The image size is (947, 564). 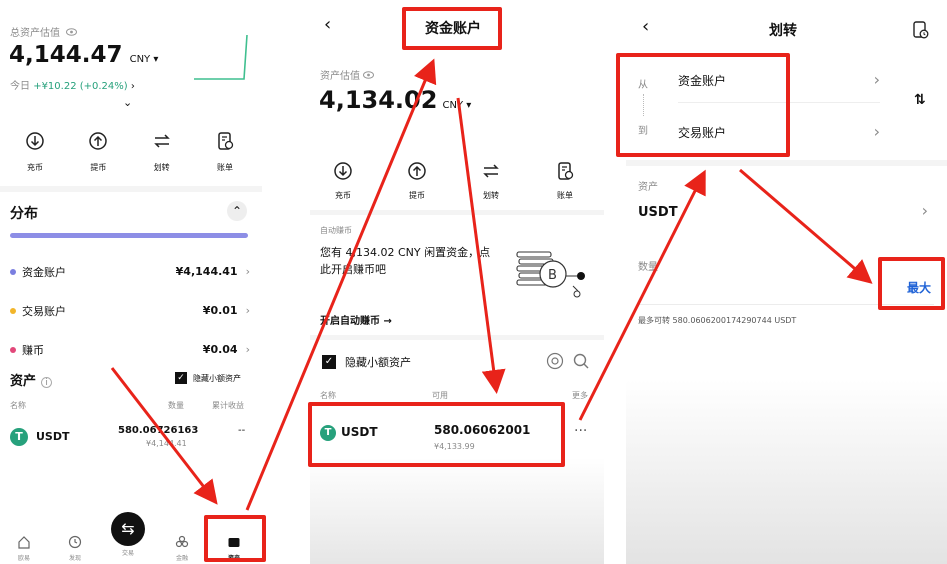 What do you see at coordinates (481, 245) in the screenshot?
I see `arrow-to-usdt-row` at bounding box center [481, 245].